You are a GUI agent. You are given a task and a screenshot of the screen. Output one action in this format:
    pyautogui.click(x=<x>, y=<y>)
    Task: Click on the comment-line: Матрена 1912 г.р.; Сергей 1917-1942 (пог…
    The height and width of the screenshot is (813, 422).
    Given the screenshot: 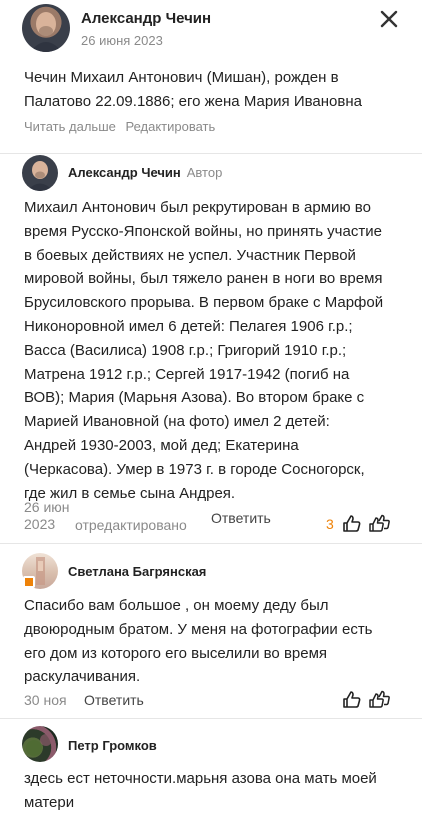 What is the action you would take?
    pyautogui.click(x=187, y=374)
    